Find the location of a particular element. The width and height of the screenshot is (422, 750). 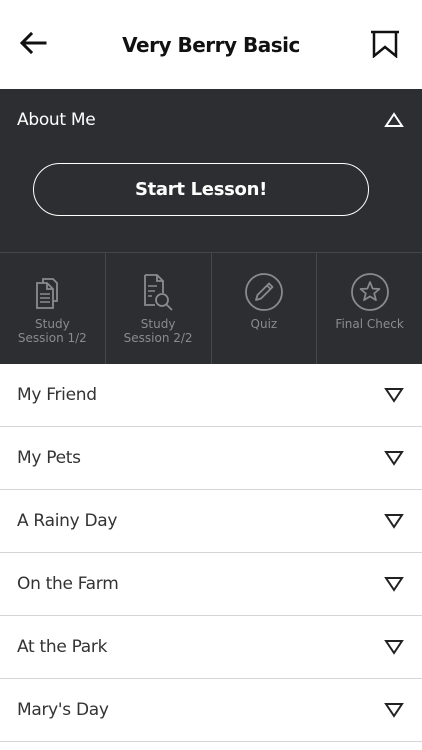

app-header: Very Berry Basic is located at coordinates (211, 44).